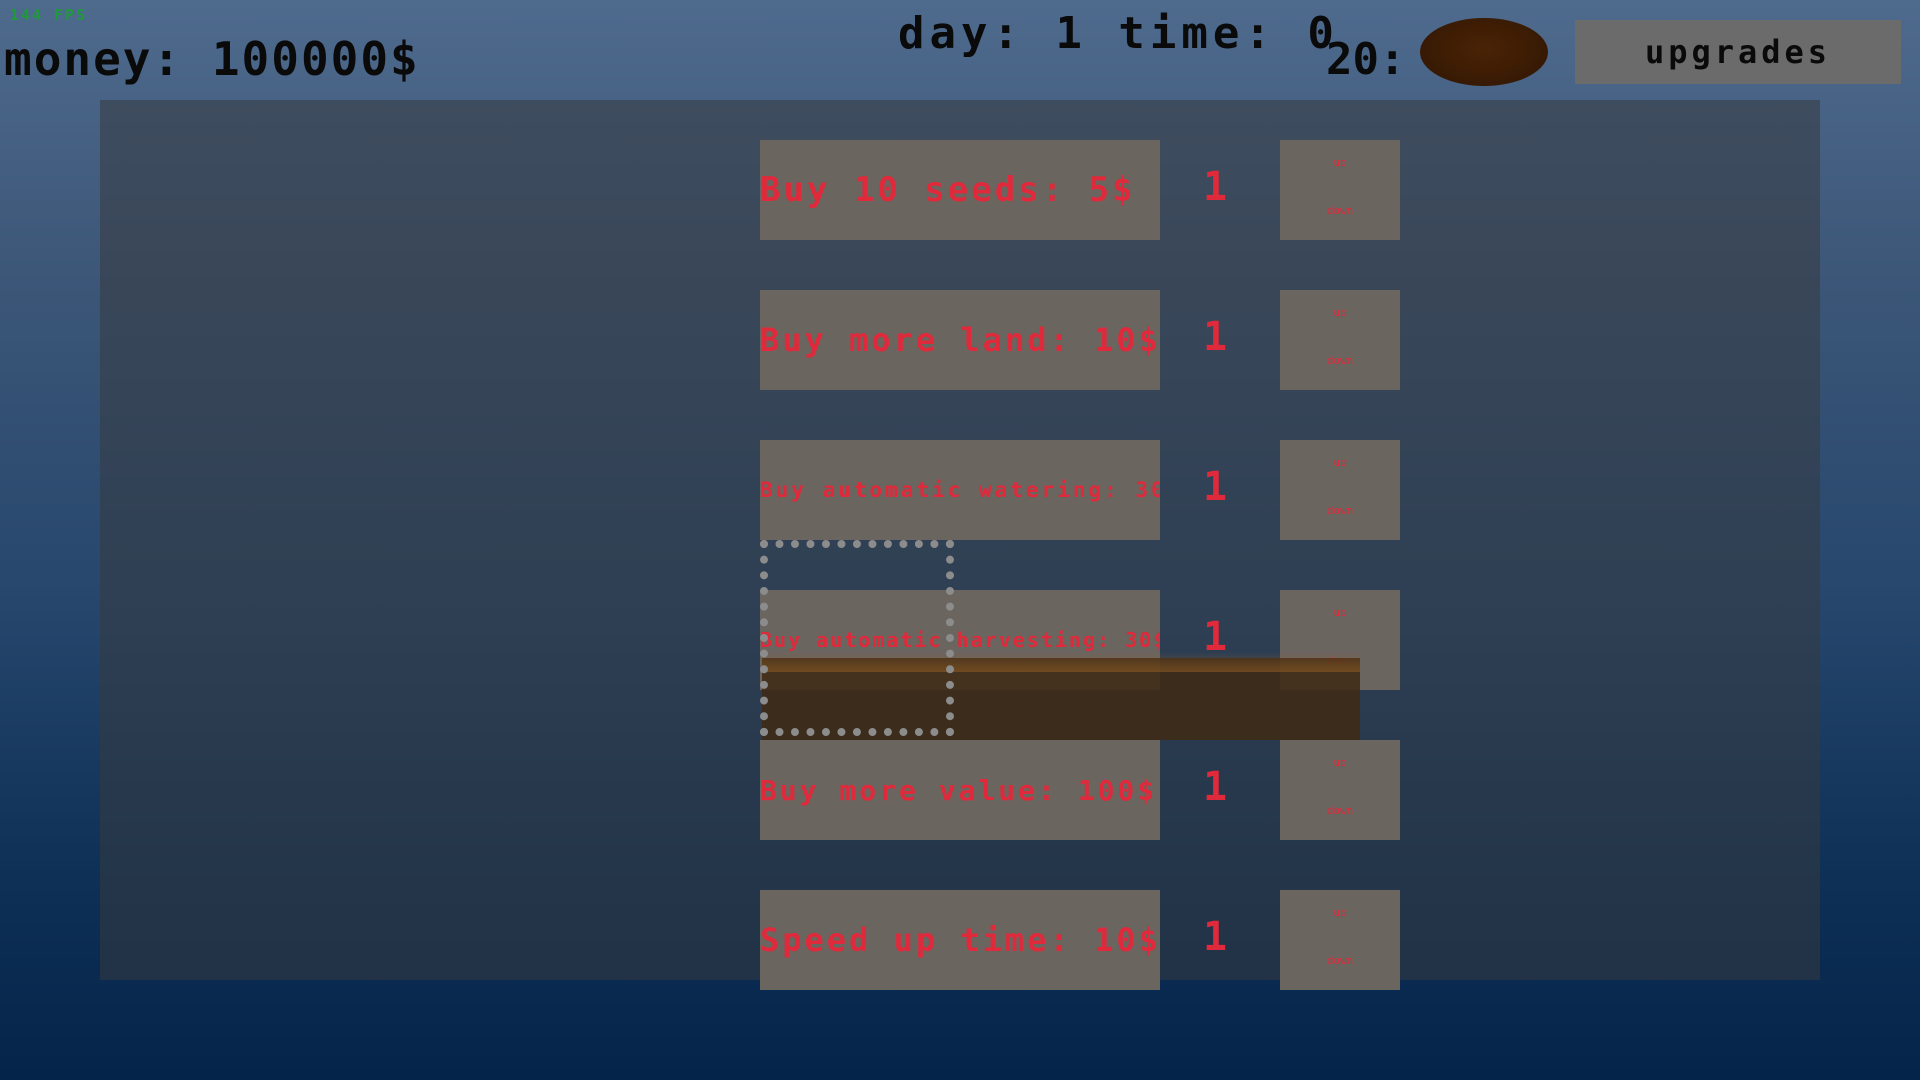 This screenshot has width=1920, height=1080. I want to click on buy-watering-down-button: down, so click(1340, 510).